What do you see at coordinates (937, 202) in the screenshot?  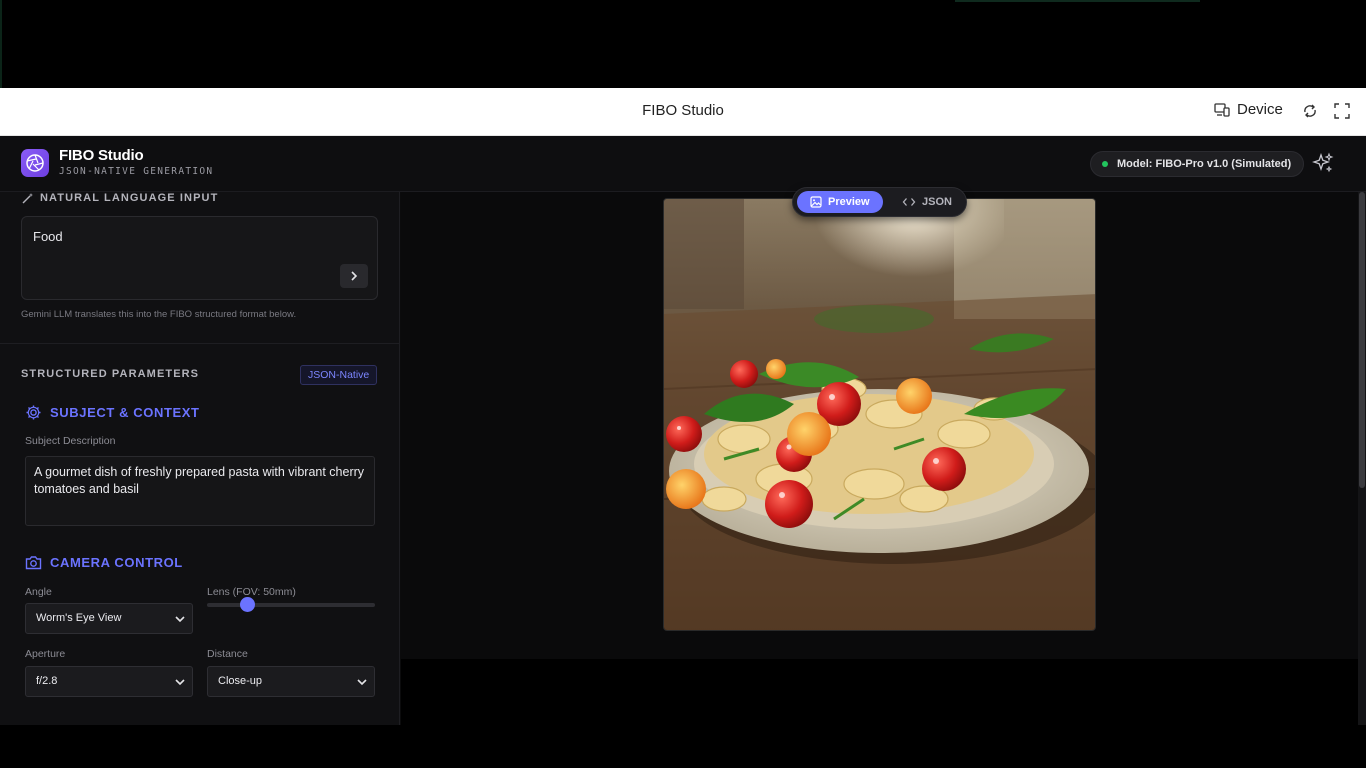 I see `tab-json-label: JSON` at bounding box center [937, 202].